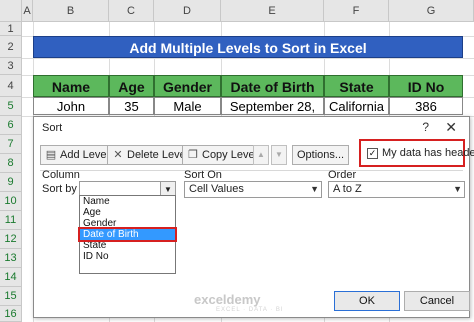 The height and width of the screenshot is (322, 474). Describe the element at coordinates (347, 189) in the screenshot. I see `order-value: A to Z` at that location.